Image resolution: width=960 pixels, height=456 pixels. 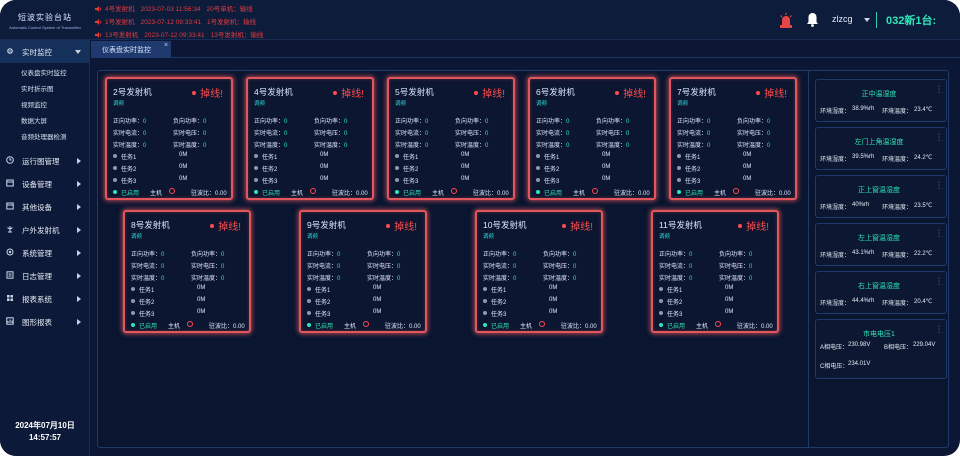 What do you see at coordinates (37, 322) in the screenshot?
I see `sidebar-item-label: 图形报表` at bounding box center [37, 322].